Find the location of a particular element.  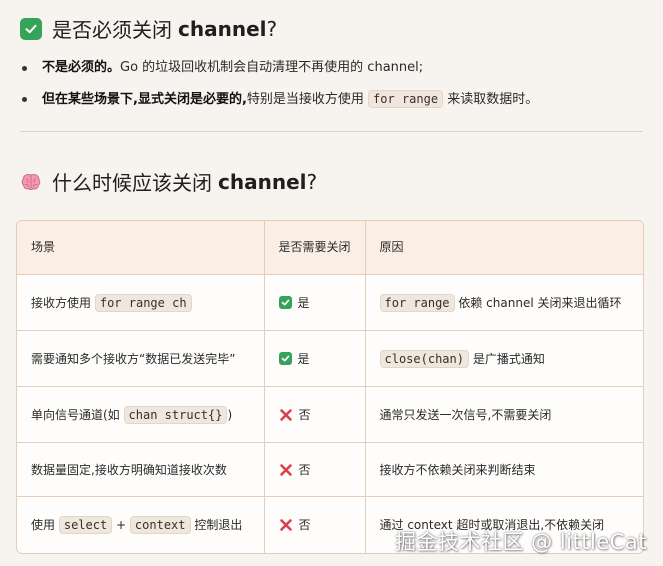

list-item: 不是必须的。Go 的垃圾回收机制会自动清理不再使用的 channel; is located at coordinates (335, 68).